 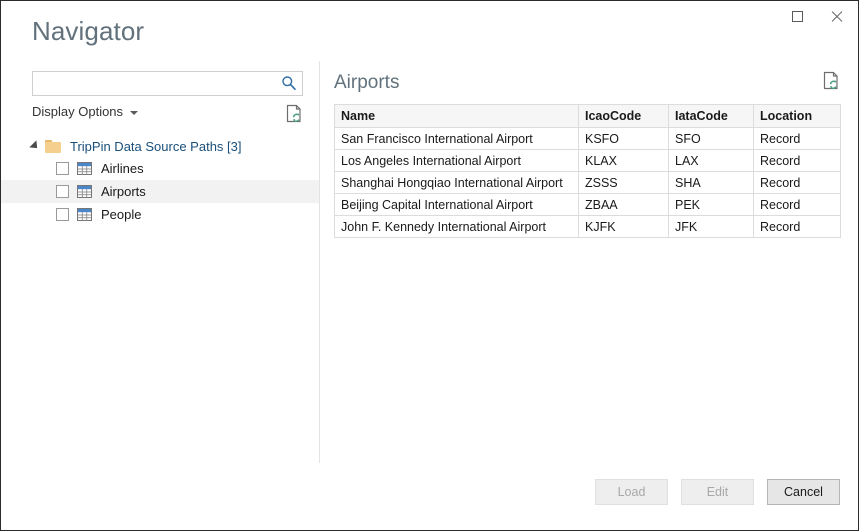 What do you see at coordinates (456, 204) in the screenshot?
I see `cell-name: Beijing Capital International Airport` at bounding box center [456, 204].